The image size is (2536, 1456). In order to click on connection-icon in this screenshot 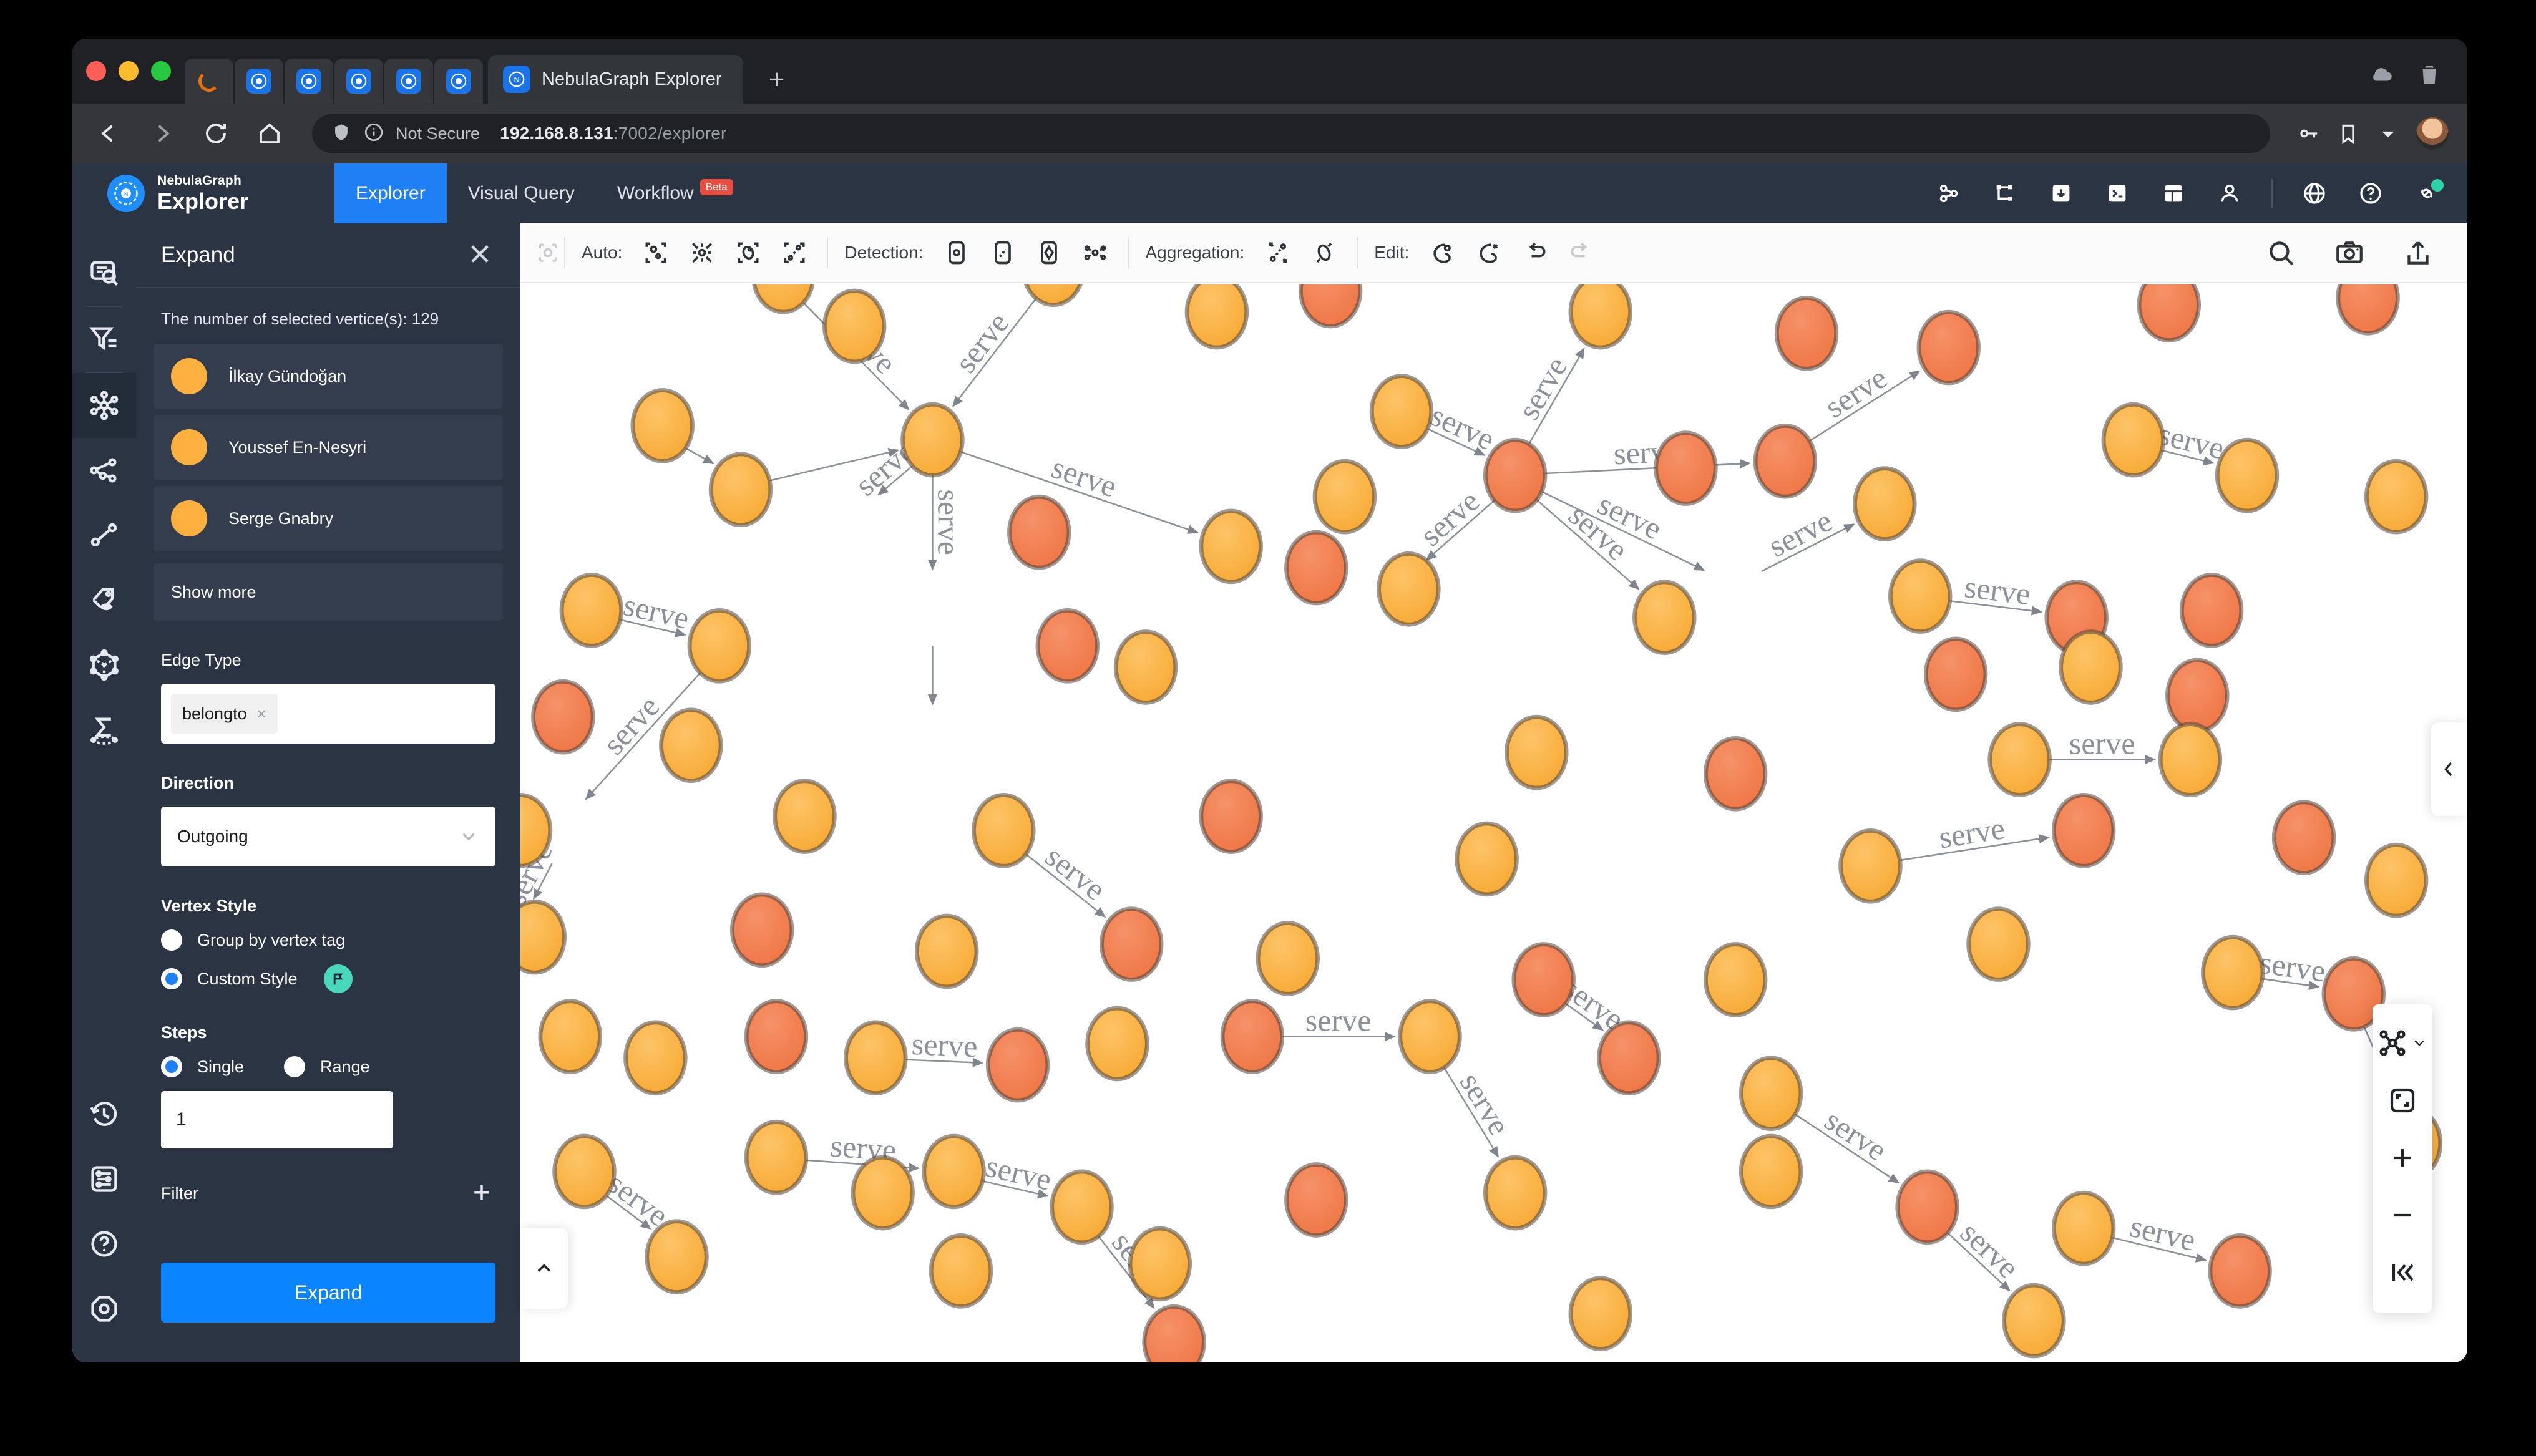, I will do `click(2428, 194)`.